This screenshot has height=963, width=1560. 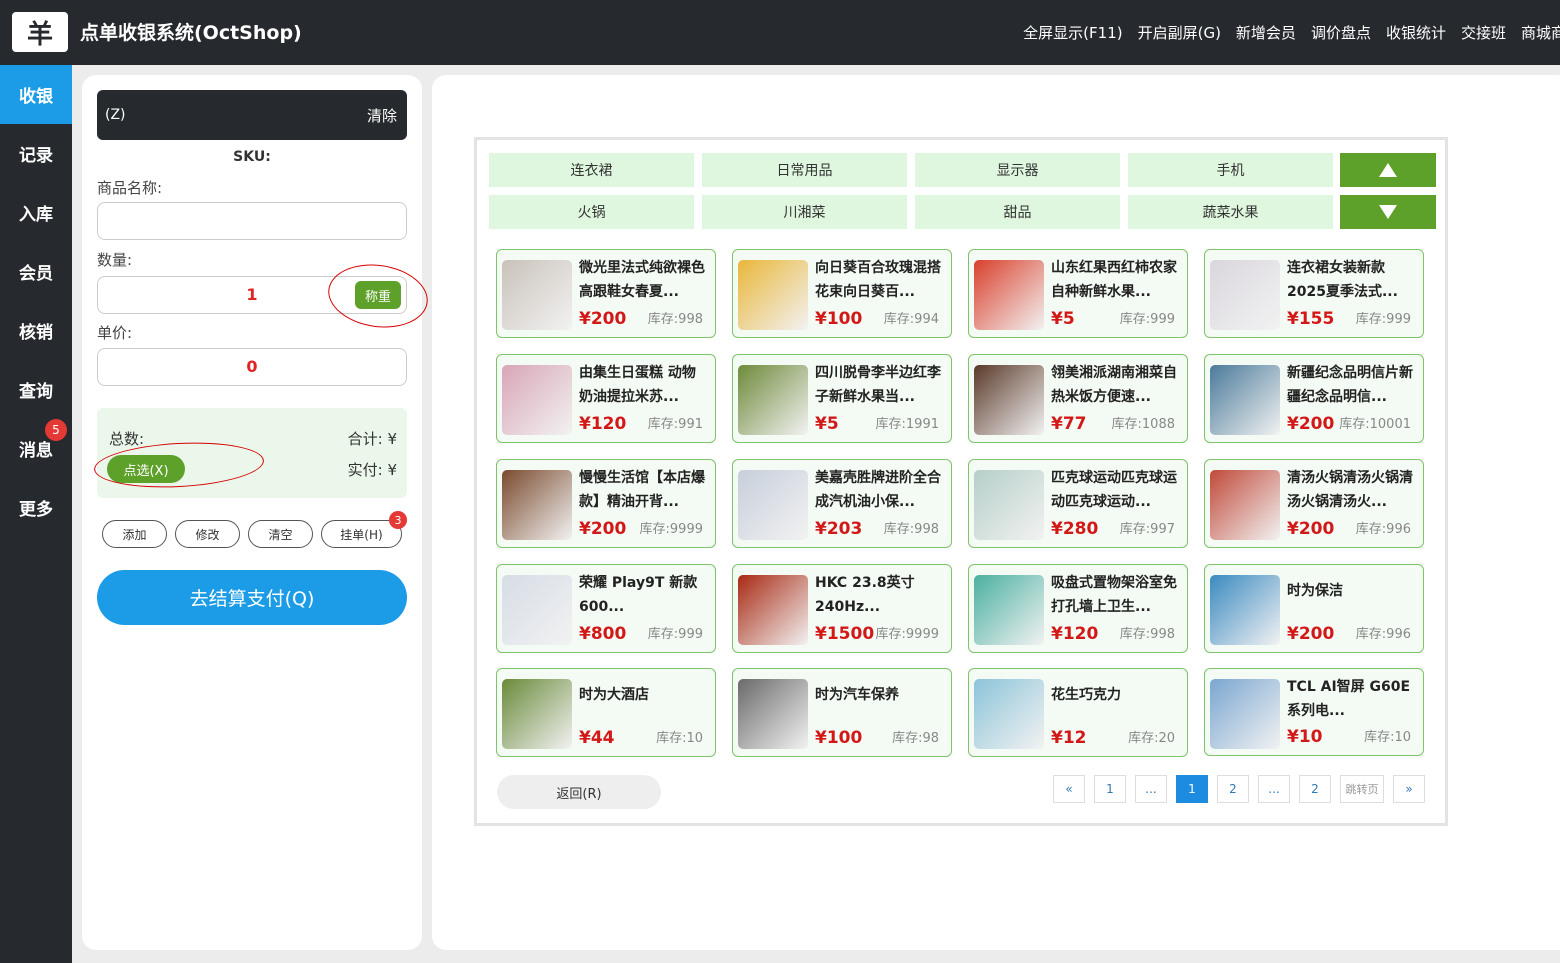 What do you see at coordinates (252, 221) in the screenshot?
I see `product-name-field` at bounding box center [252, 221].